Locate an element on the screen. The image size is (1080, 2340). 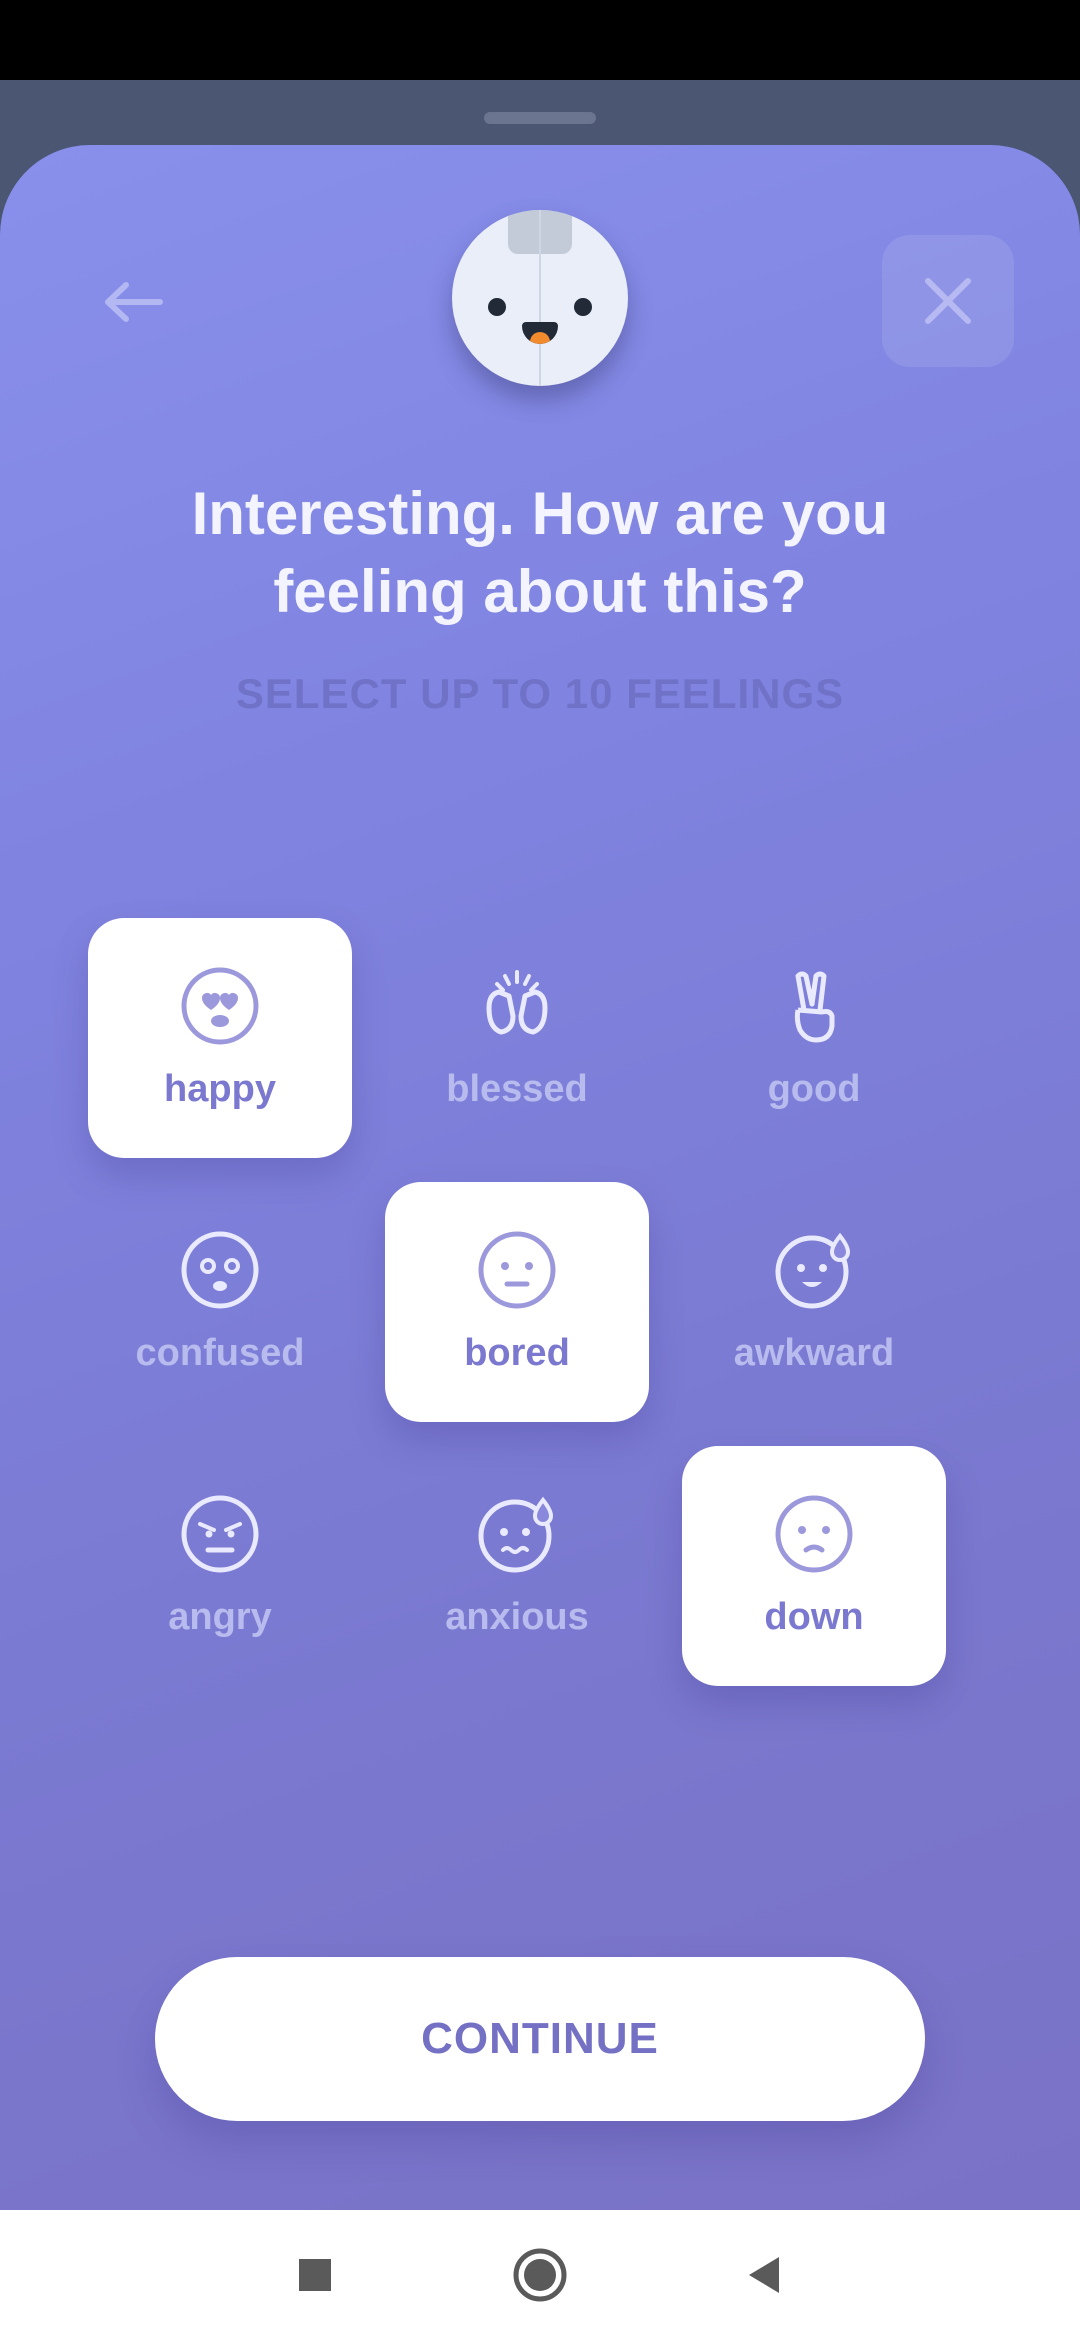
arrow-left-icon is located at coordinates (134, 302).